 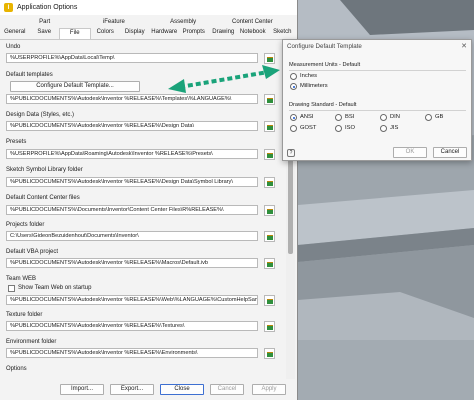 I want to click on environment-browse-icon, so click(x=269, y=353).